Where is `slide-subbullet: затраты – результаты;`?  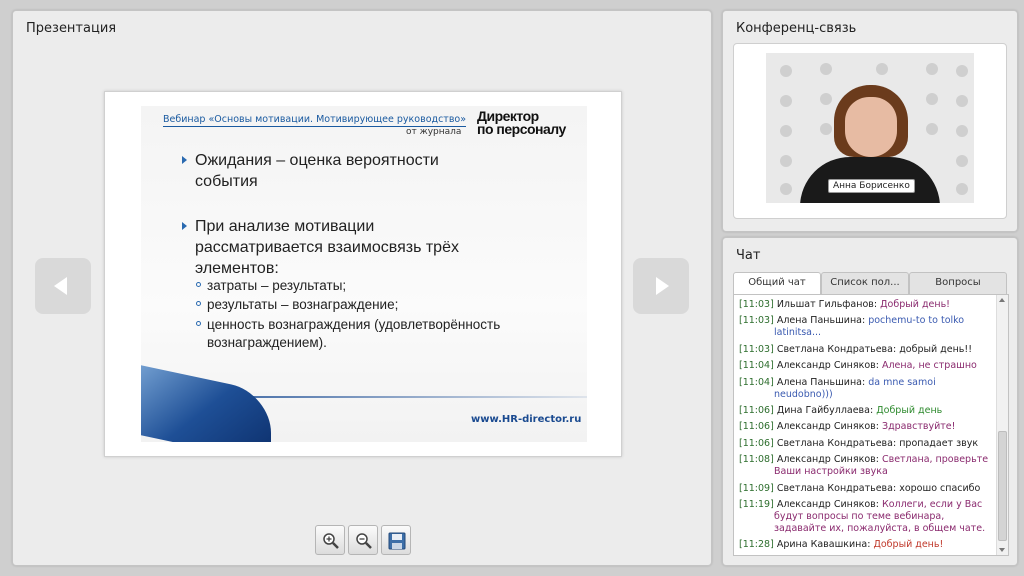
slide-subbullet: затраты – результаты; is located at coordinates (271, 286).